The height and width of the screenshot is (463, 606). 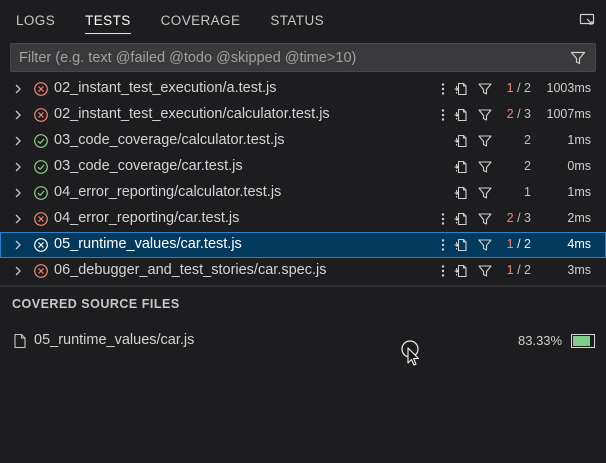 What do you see at coordinates (169, 140) in the screenshot?
I see `test-file-name: 03_code_coverage/calculator.test.js` at bounding box center [169, 140].